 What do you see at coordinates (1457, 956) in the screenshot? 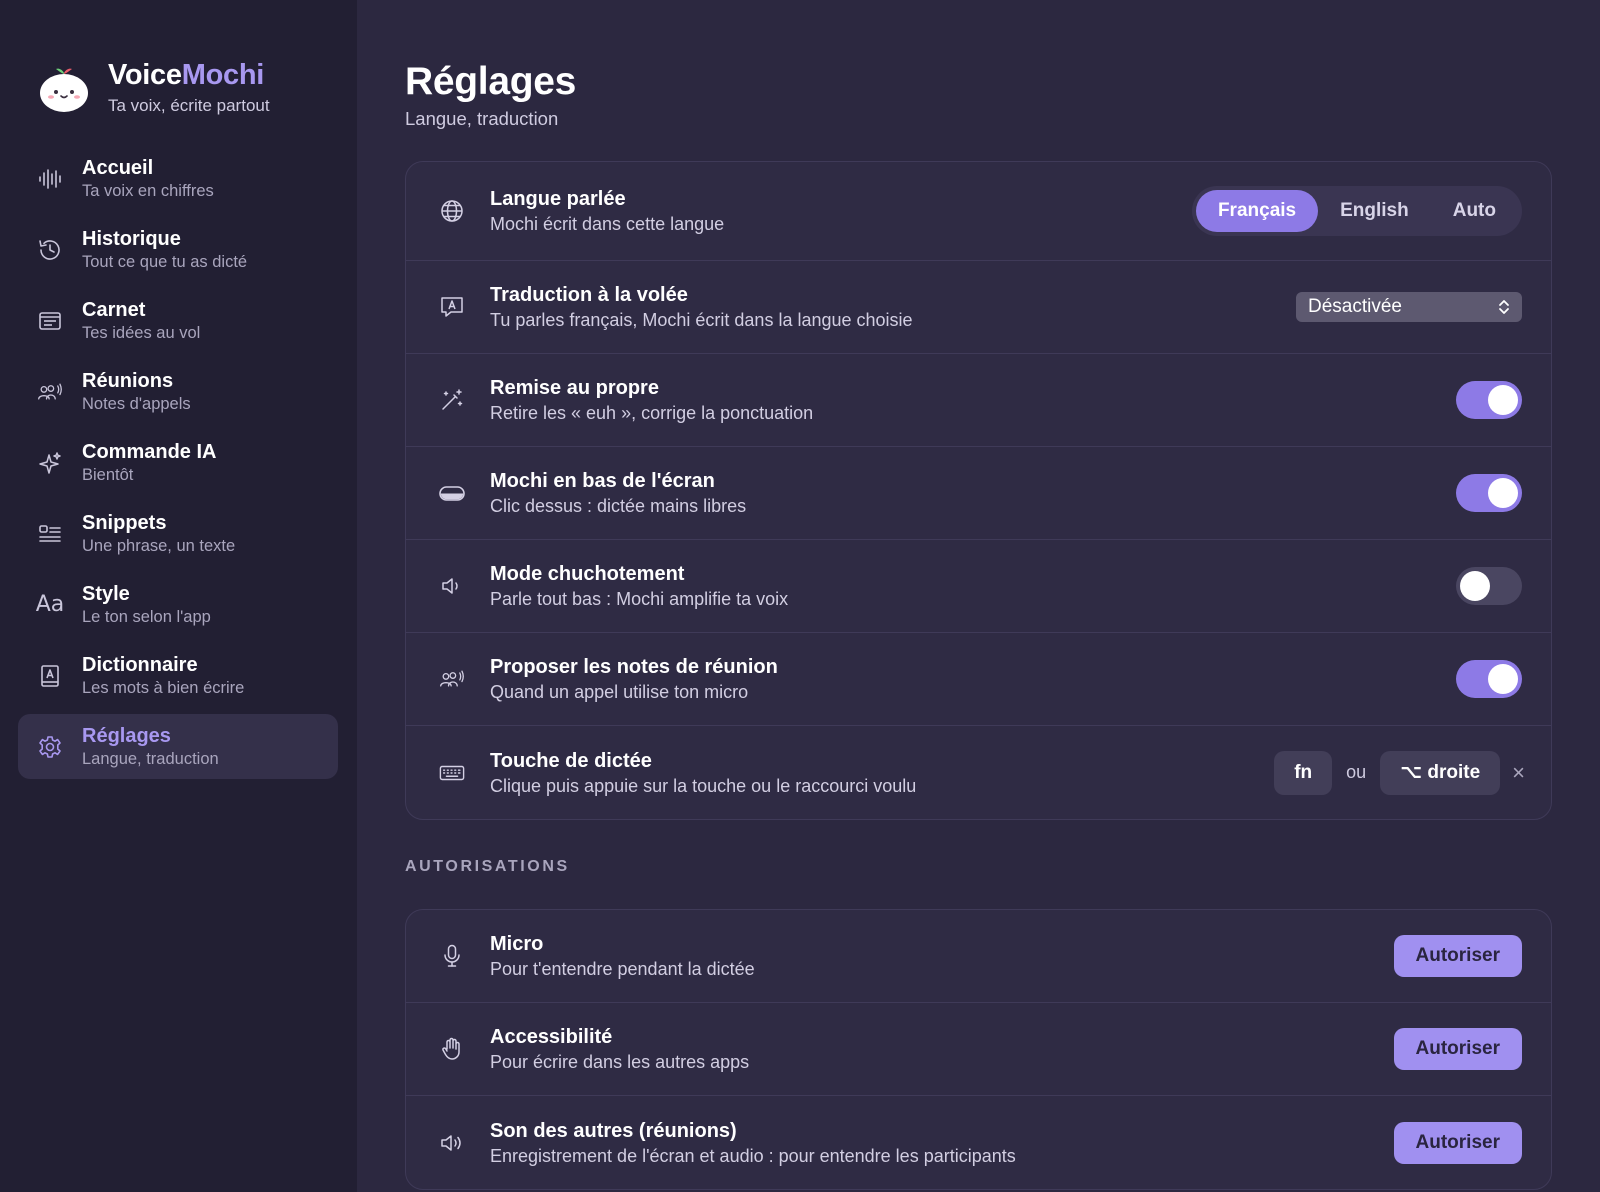
I see `authorize-micro-button: Autoriser` at bounding box center [1457, 956].